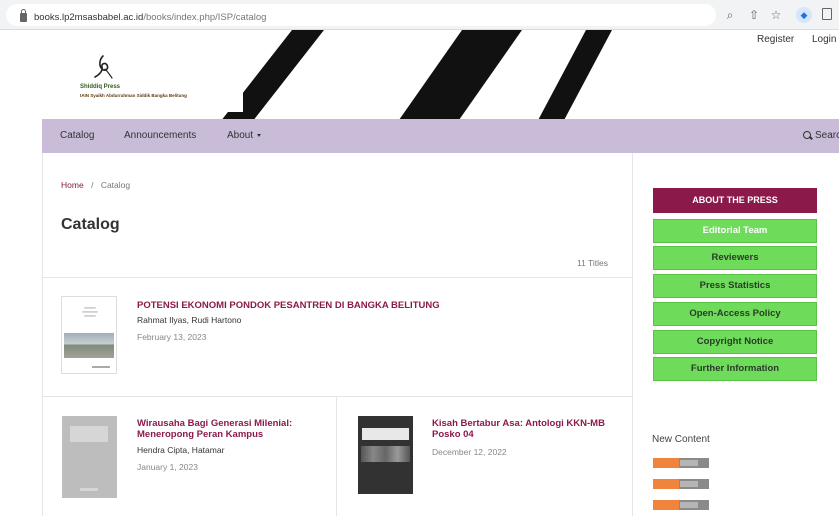 The height and width of the screenshot is (516, 839). What do you see at coordinates (518, 423) in the screenshot?
I see `book-title-line: Kisah Bertabur Asa: Antologi KKN-MB` at bounding box center [518, 423].